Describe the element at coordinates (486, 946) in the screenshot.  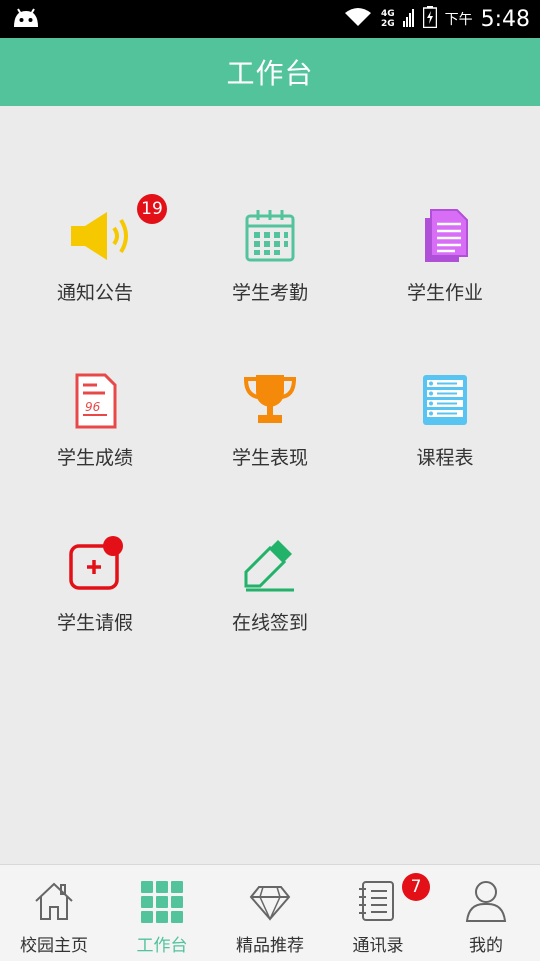
I see `tab-label: 我的` at that location.